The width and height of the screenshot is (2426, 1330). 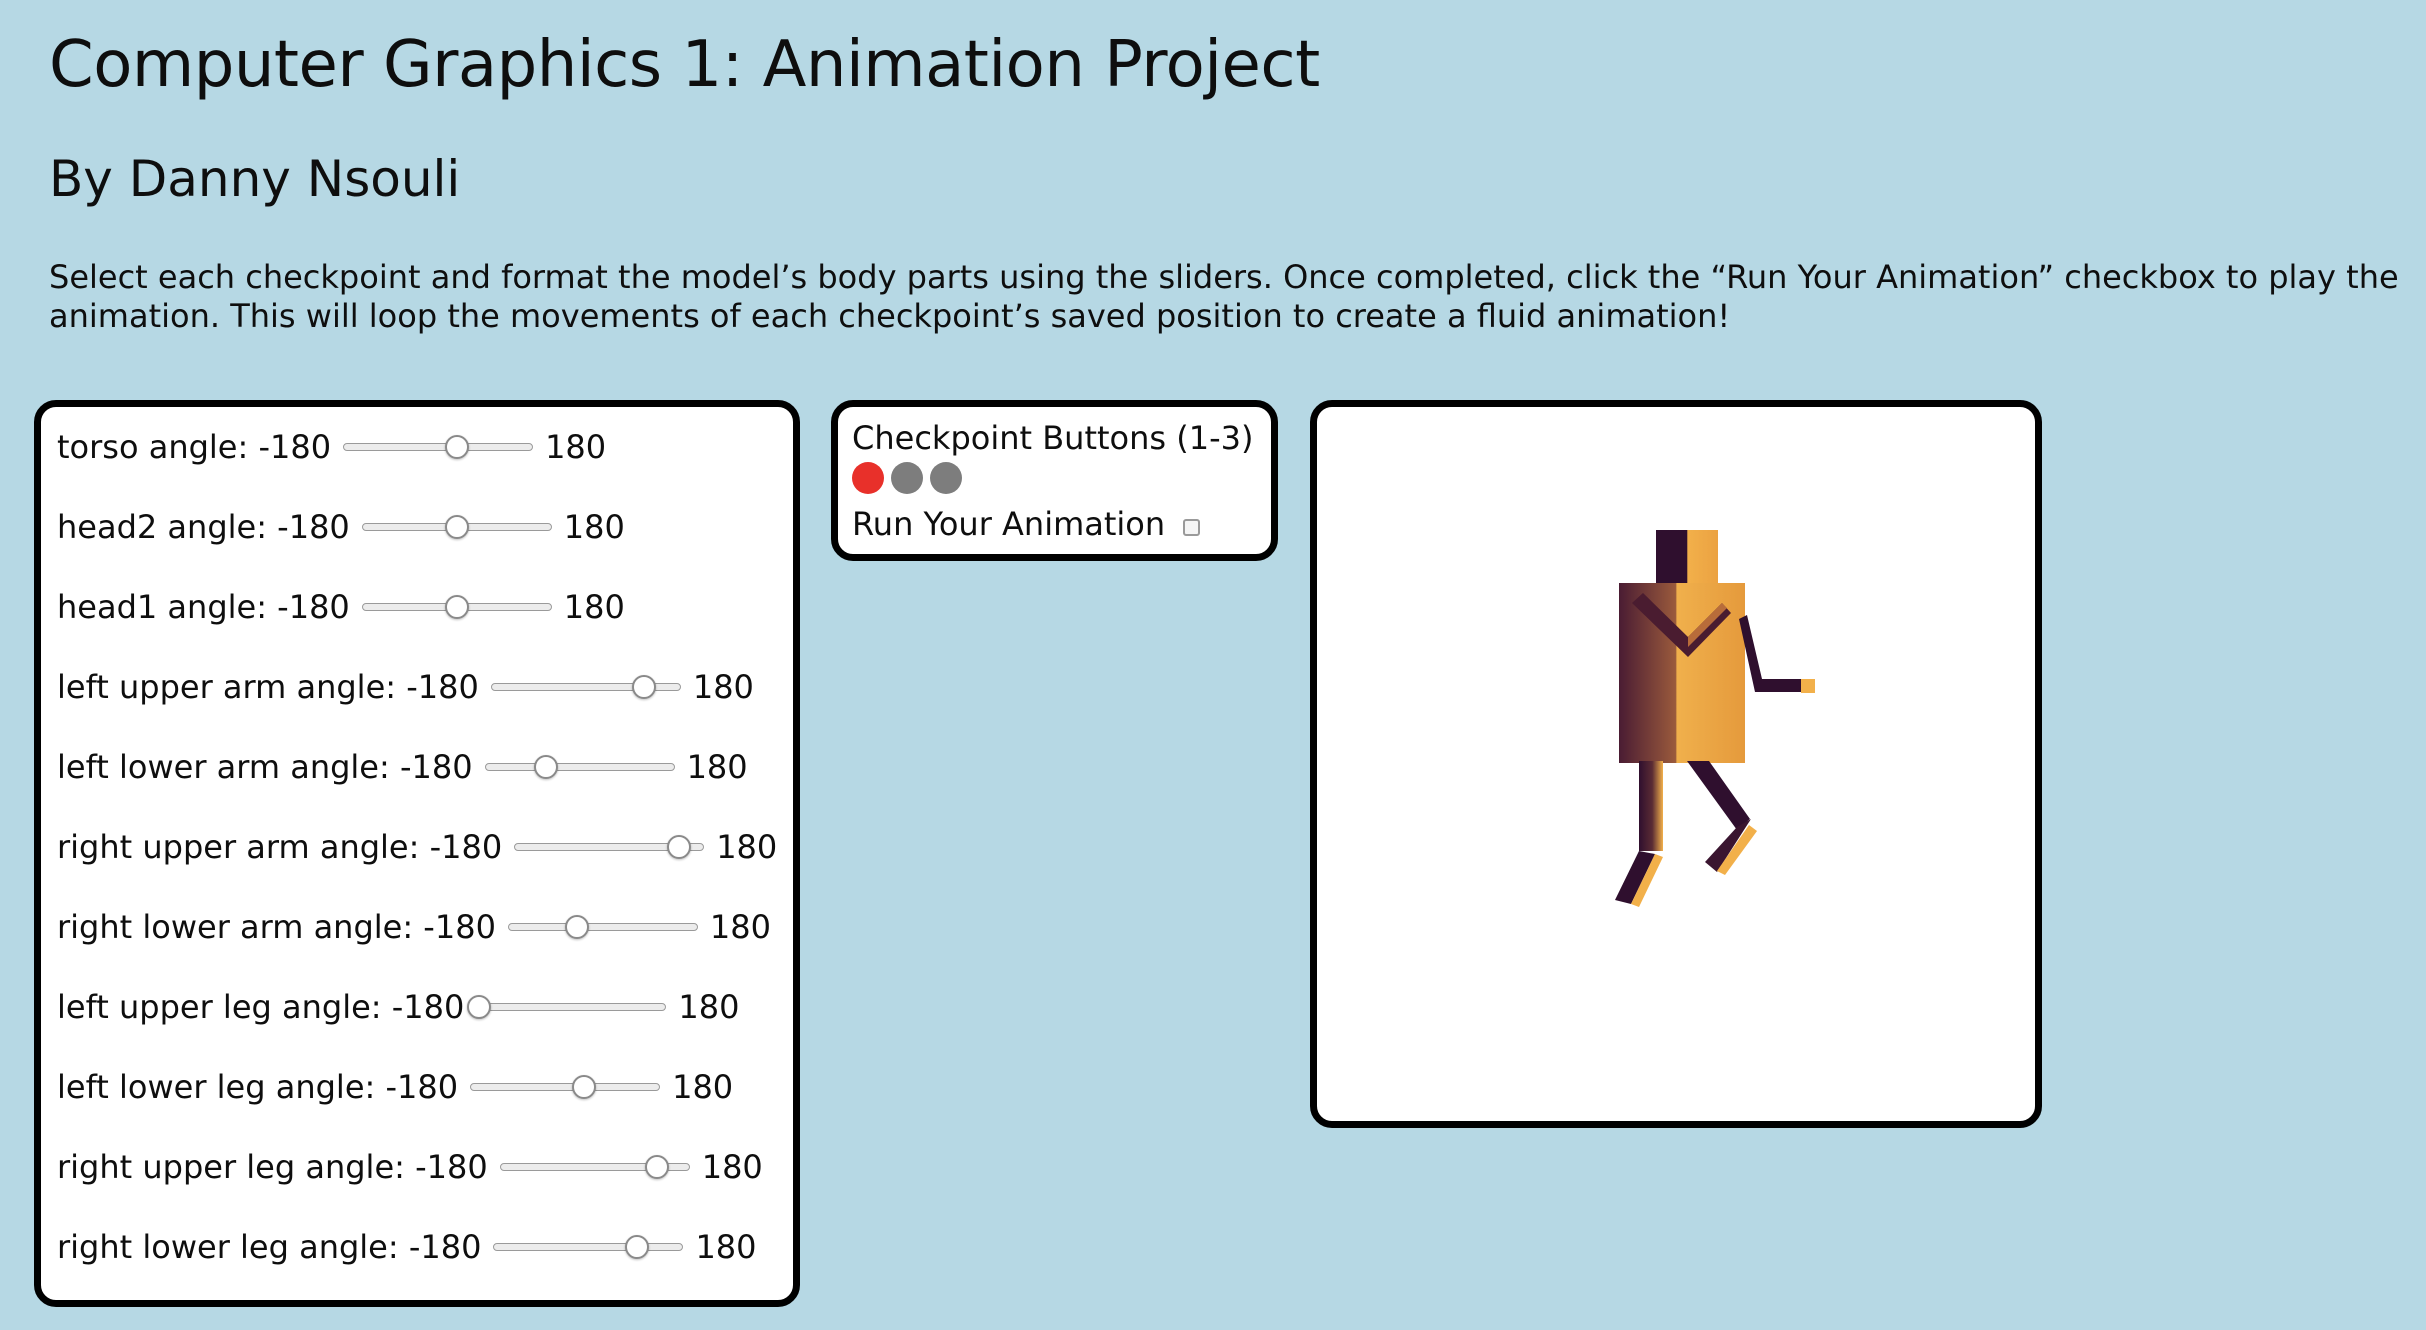 What do you see at coordinates (203, 607) in the screenshot?
I see `slider-label-head1: head1 angle: -180` at bounding box center [203, 607].